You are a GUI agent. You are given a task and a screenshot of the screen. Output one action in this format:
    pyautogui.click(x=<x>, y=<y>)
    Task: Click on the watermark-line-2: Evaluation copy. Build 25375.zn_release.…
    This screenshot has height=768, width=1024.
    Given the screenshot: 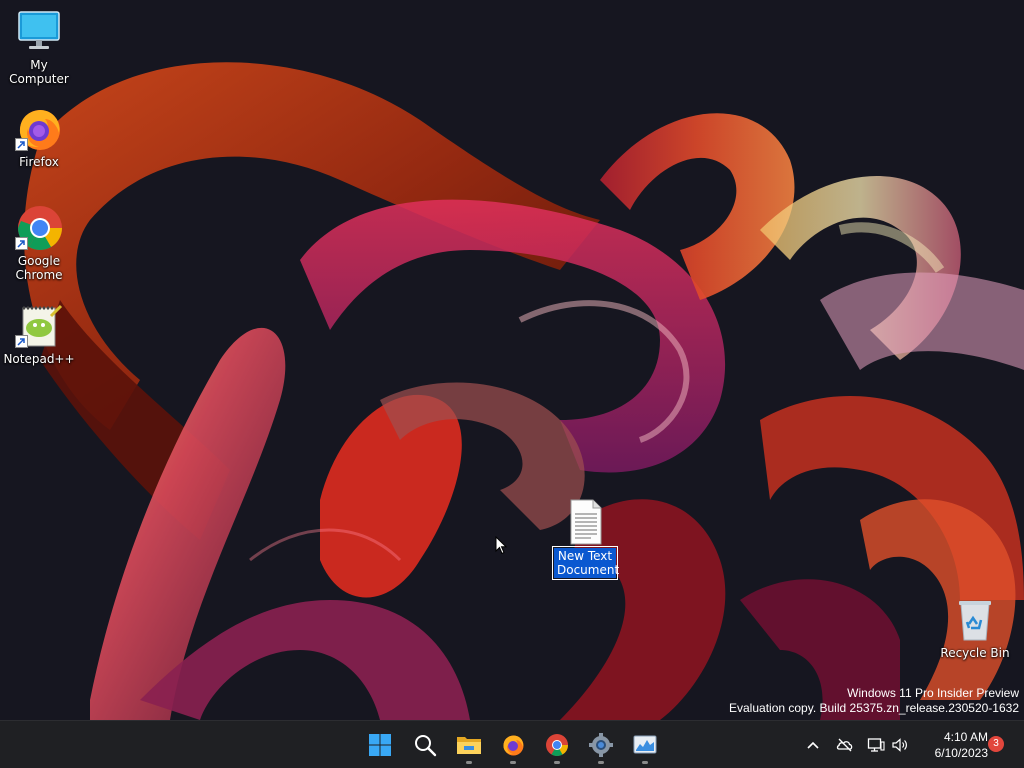 What is the action you would take?
    pyautogui.click(x=874, y=708)
    